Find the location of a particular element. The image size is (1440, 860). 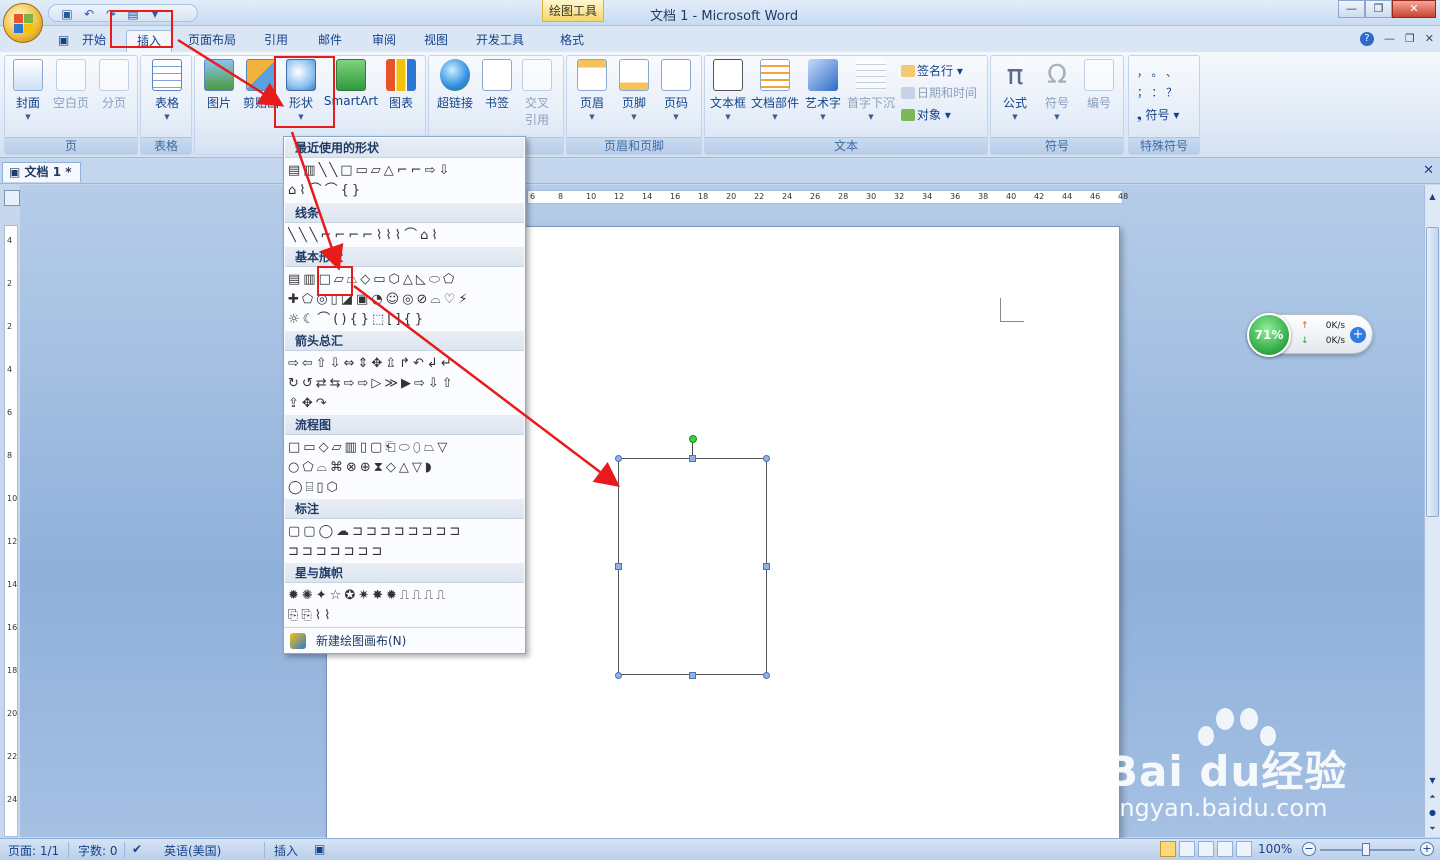

object-button: 对象 ▾ is located at coordinates (926, 114).